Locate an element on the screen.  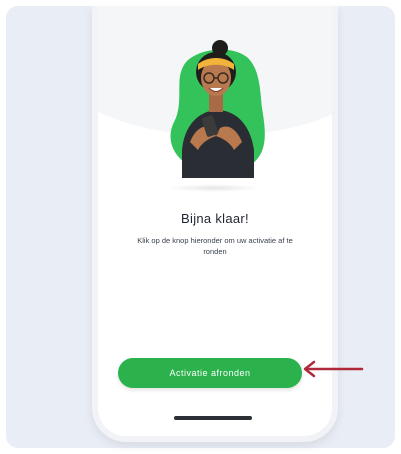
arrow-left-icon is located at coordinates (333, 369).